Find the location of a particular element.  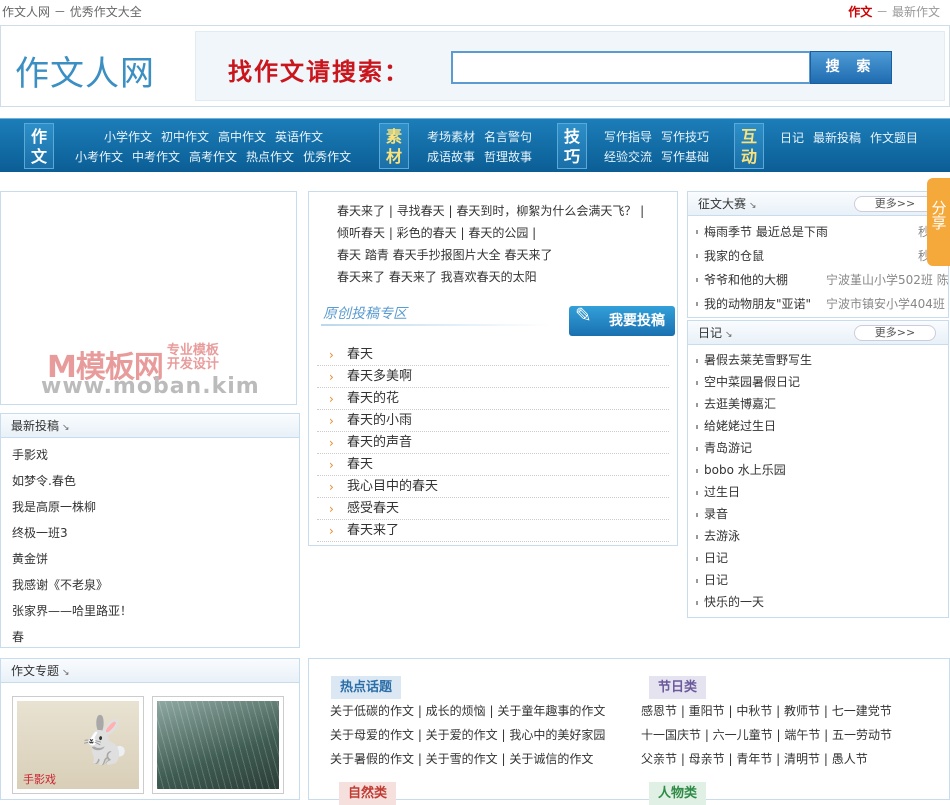

nav-link: 中考作文 is located at coordinates (156, 157).